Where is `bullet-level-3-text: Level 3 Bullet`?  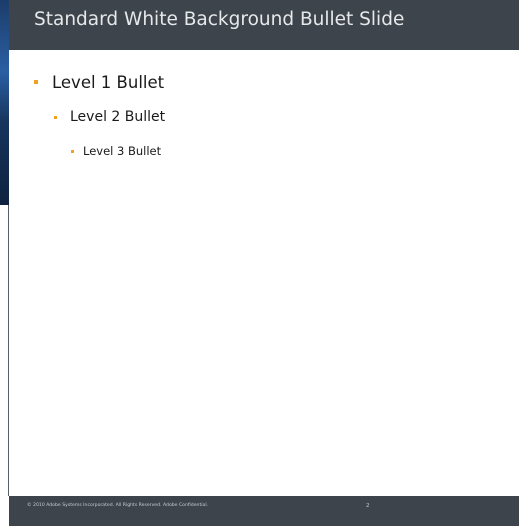
bullet-level-3-text: Level 3 Bullet is located at coordinates (122, 151).